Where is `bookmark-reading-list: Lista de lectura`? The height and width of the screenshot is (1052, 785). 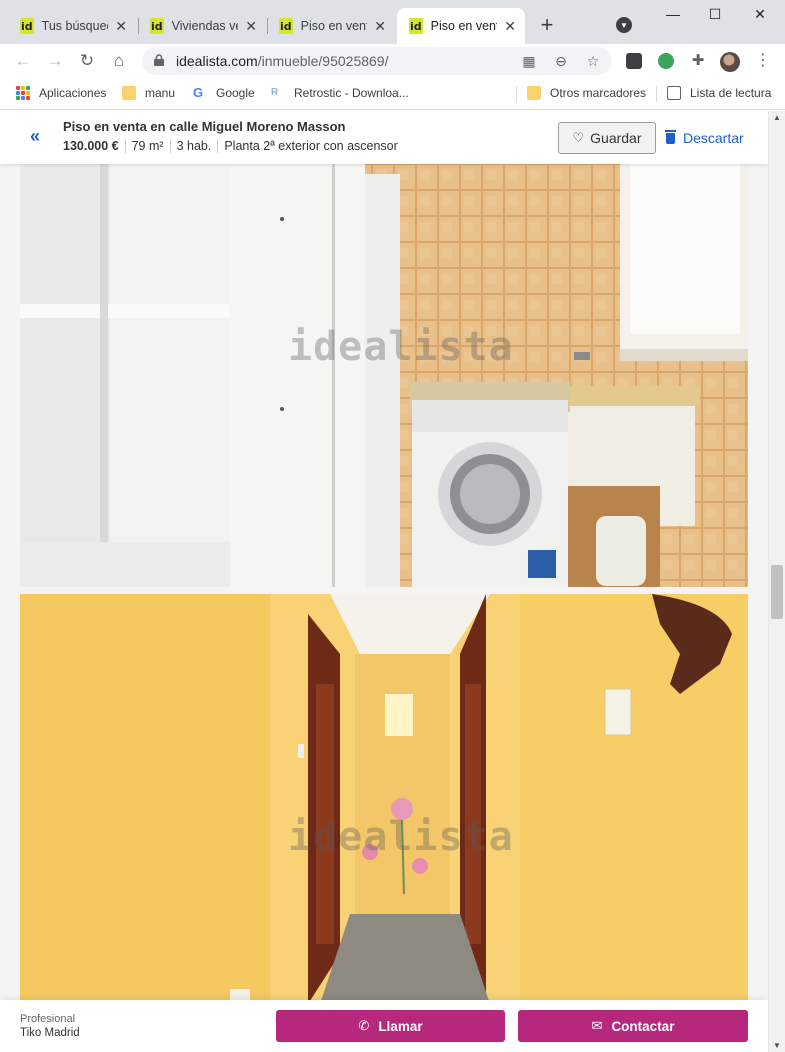 bookmark-reading-list: Lista de lectura is located at coordinates (719, 93).